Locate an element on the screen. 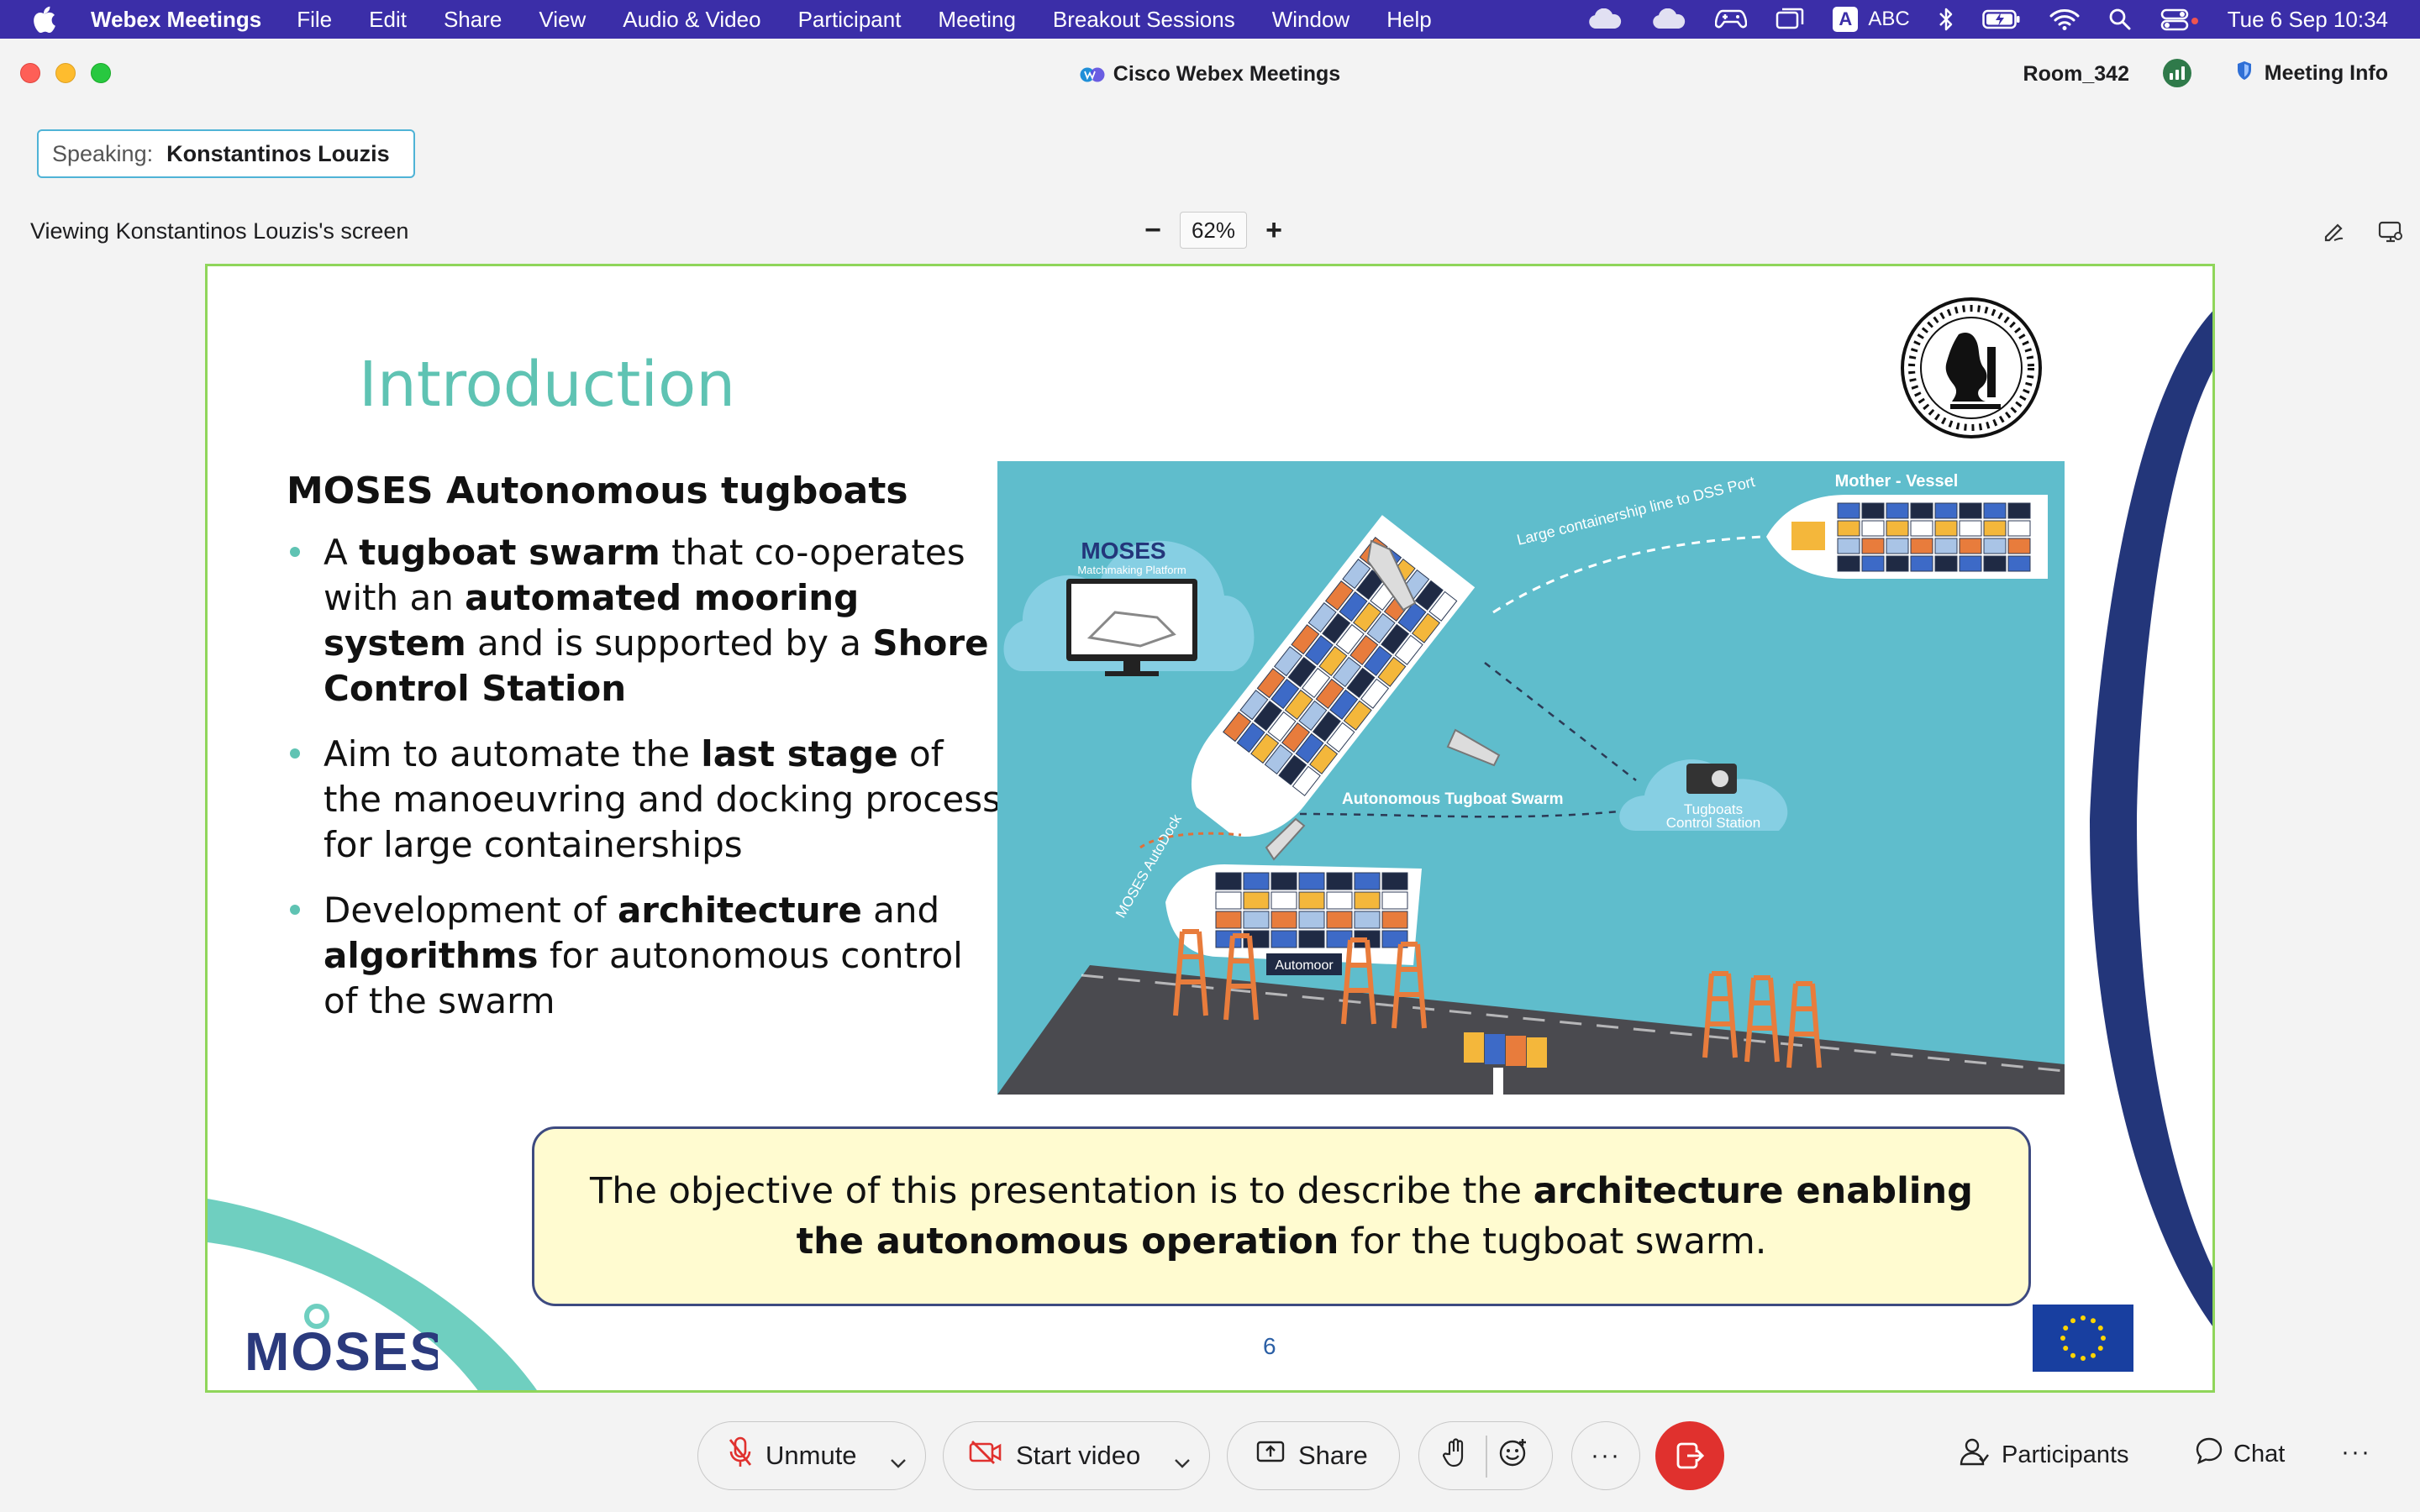 Image resolution: width=2420 pixels, height=1512 pixels. apple-menu-icon is located at coordinates (44, 19).